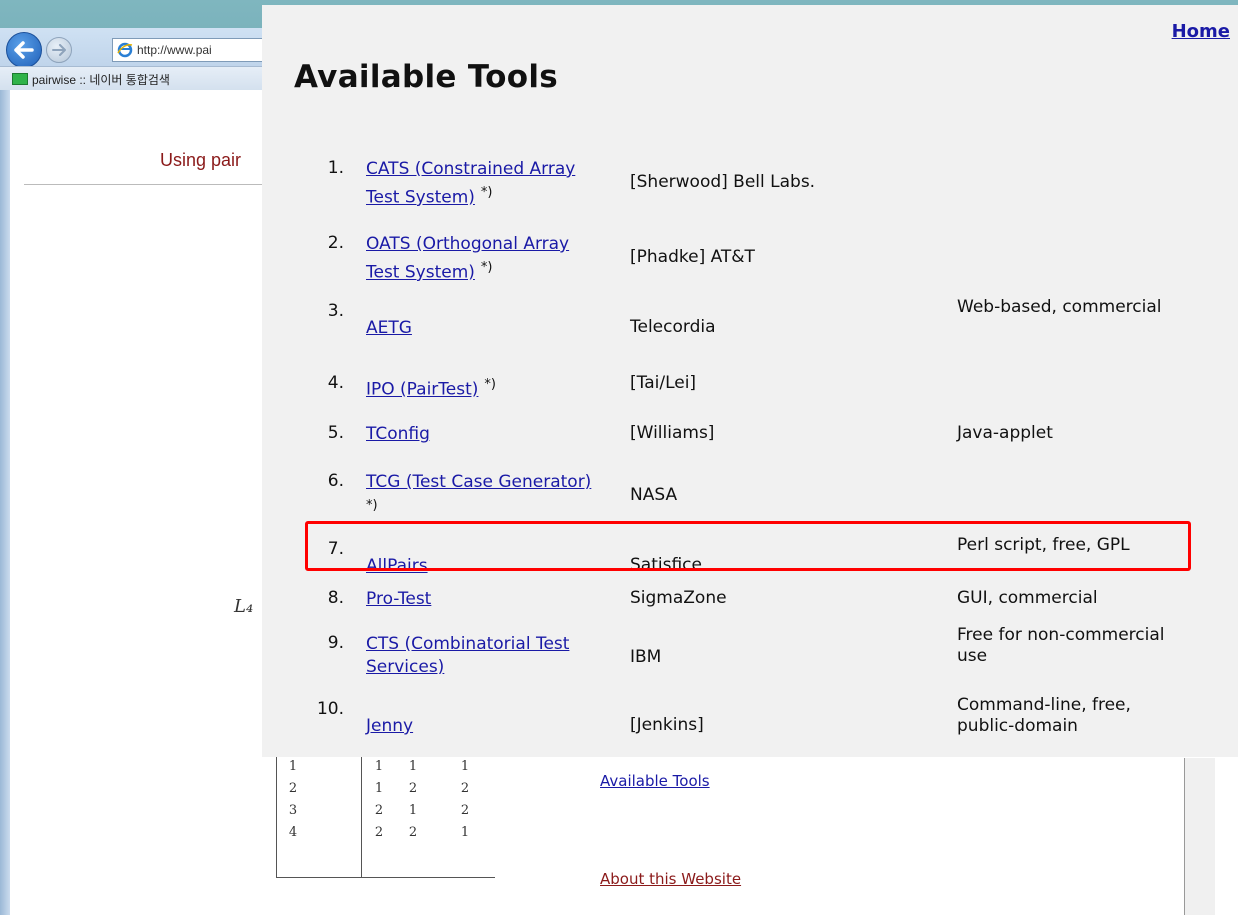 The width and height of the screenshot is (1238, 915). Describe the element at coordinates (125, 50) in the screenshot. I see `internet-explorer-icon` at that location.